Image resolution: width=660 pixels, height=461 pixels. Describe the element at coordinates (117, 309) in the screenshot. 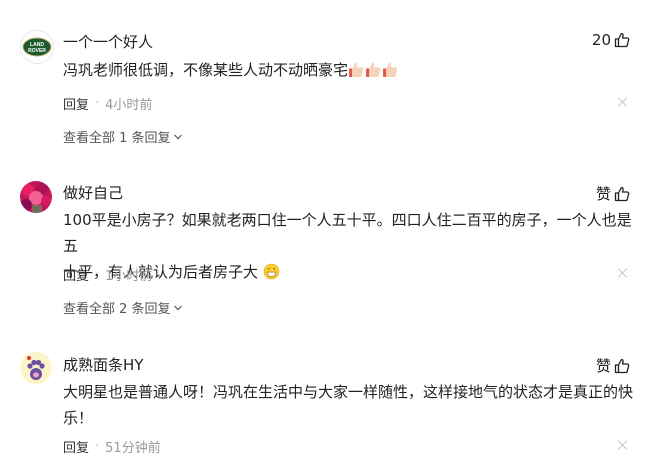

I see `view-all-replies-label: 查看全部 2 条回复` at that location.